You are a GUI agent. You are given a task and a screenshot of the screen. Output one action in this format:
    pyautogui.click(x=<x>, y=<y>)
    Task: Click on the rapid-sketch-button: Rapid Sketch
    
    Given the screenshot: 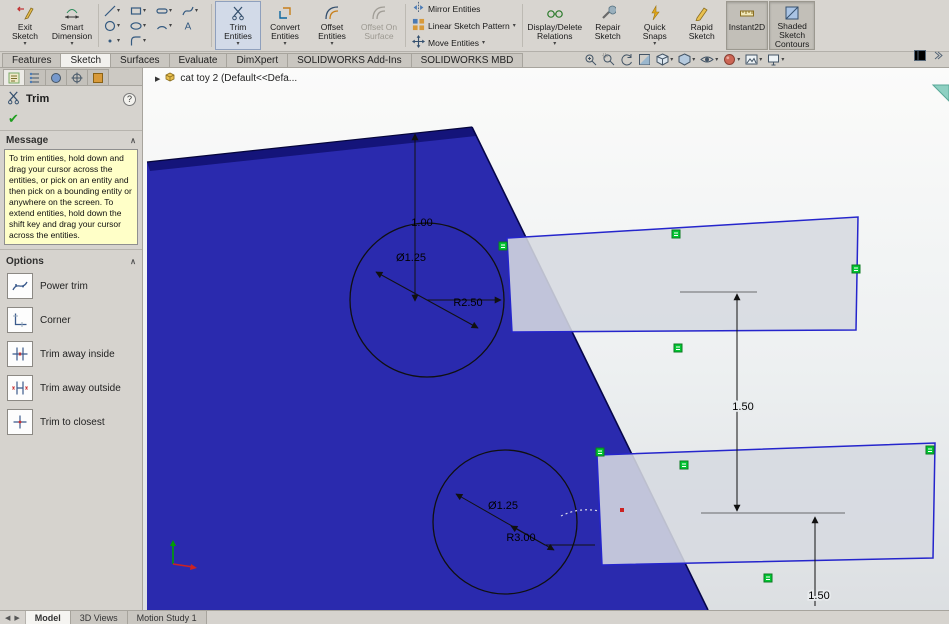 What is the action you would take?
    pyautogui.click(x=702, y=25)
    